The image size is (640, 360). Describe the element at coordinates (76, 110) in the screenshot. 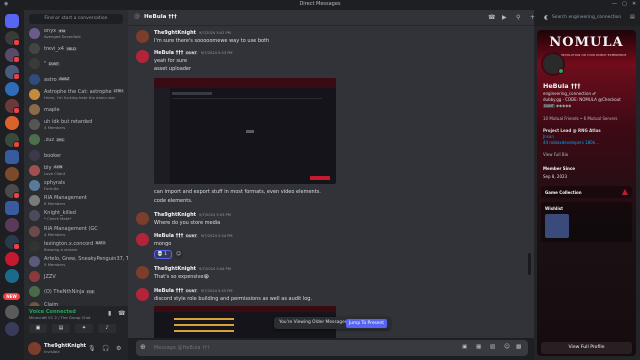

I see `dm-item: maple` at that location.